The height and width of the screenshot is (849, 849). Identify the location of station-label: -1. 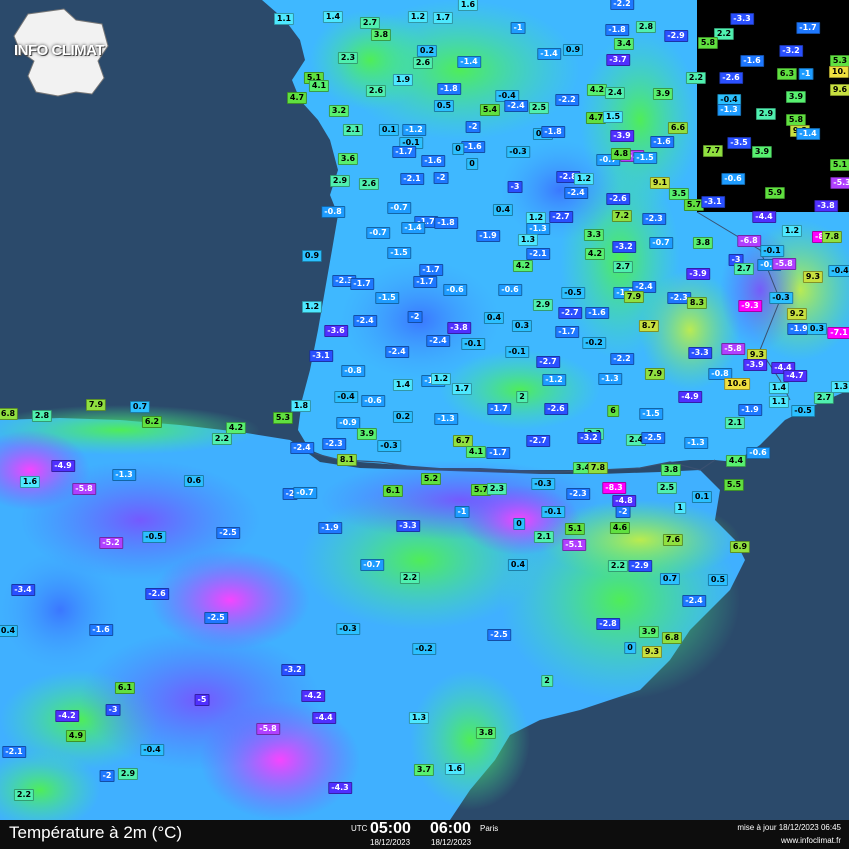
(518, 28).